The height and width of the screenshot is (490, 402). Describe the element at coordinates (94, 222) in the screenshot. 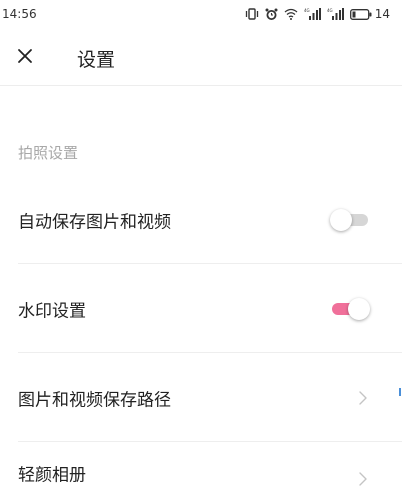

I see `setting-label: 自动保存图片和视频` at that location.